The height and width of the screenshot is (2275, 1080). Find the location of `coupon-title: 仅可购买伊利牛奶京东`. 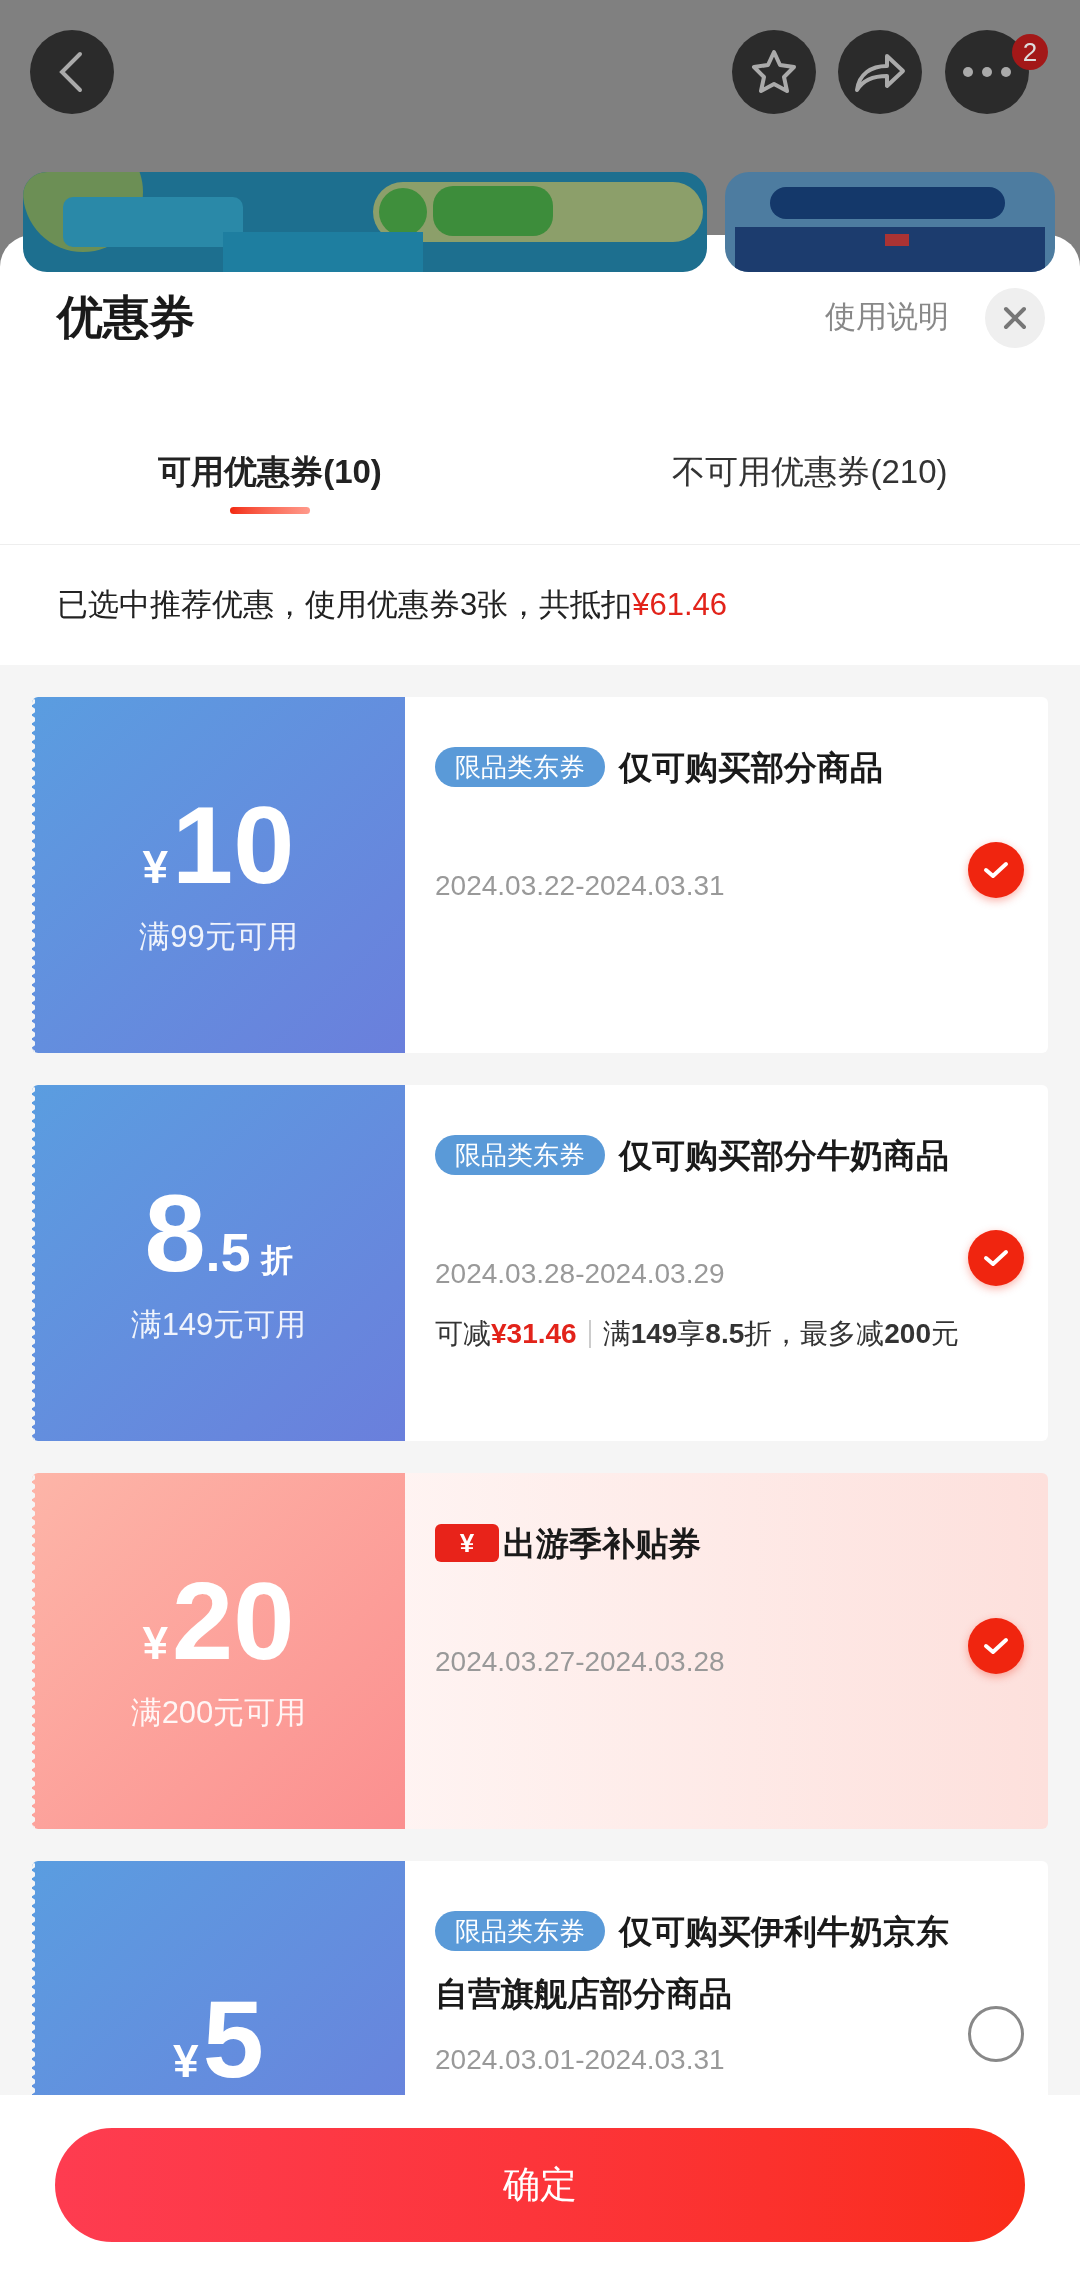

coupon-title: 仅可购买伊利牛奶京东 is located at coordinates (784, 1931).